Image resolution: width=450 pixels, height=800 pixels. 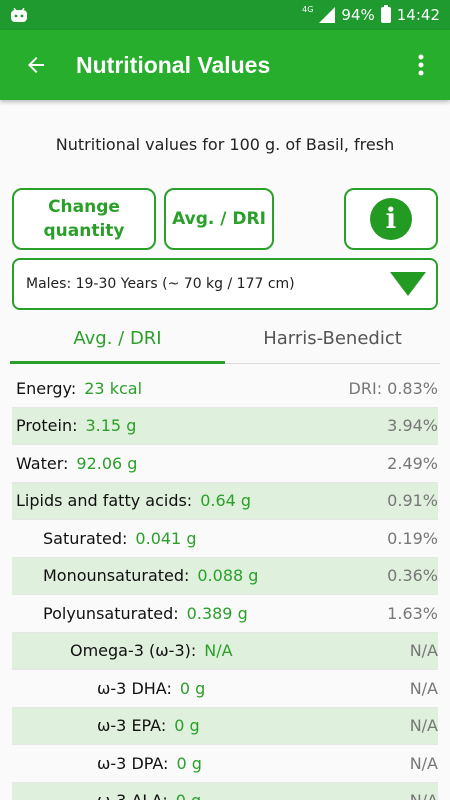 I want to click on info-icon: i, so click(x=391, y=219).